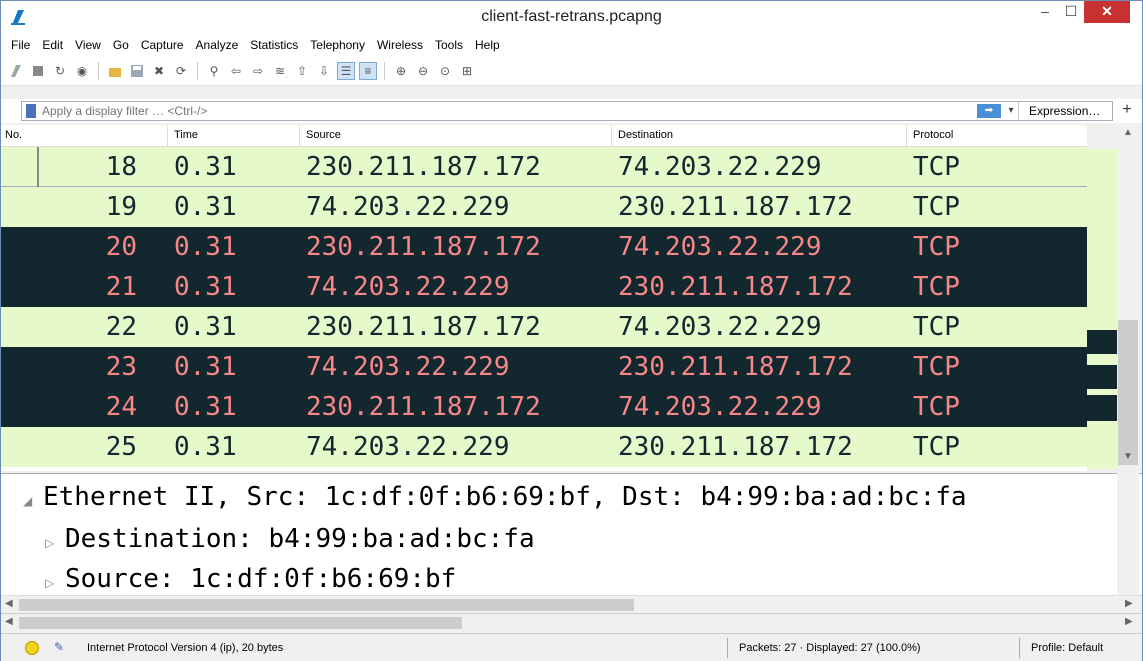 Image resolution: width=1143 pixels, height=661 pixels. What do you see at coordinates (544, 167) in the screenshot?
I see `packet-row: 18 0.31 230.211.187.172 74.203.22.229 TCP` at bounding box center [544, 167].